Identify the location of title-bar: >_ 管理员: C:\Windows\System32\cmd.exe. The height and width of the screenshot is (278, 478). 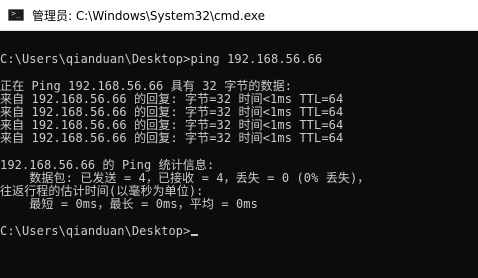
(239, 15).